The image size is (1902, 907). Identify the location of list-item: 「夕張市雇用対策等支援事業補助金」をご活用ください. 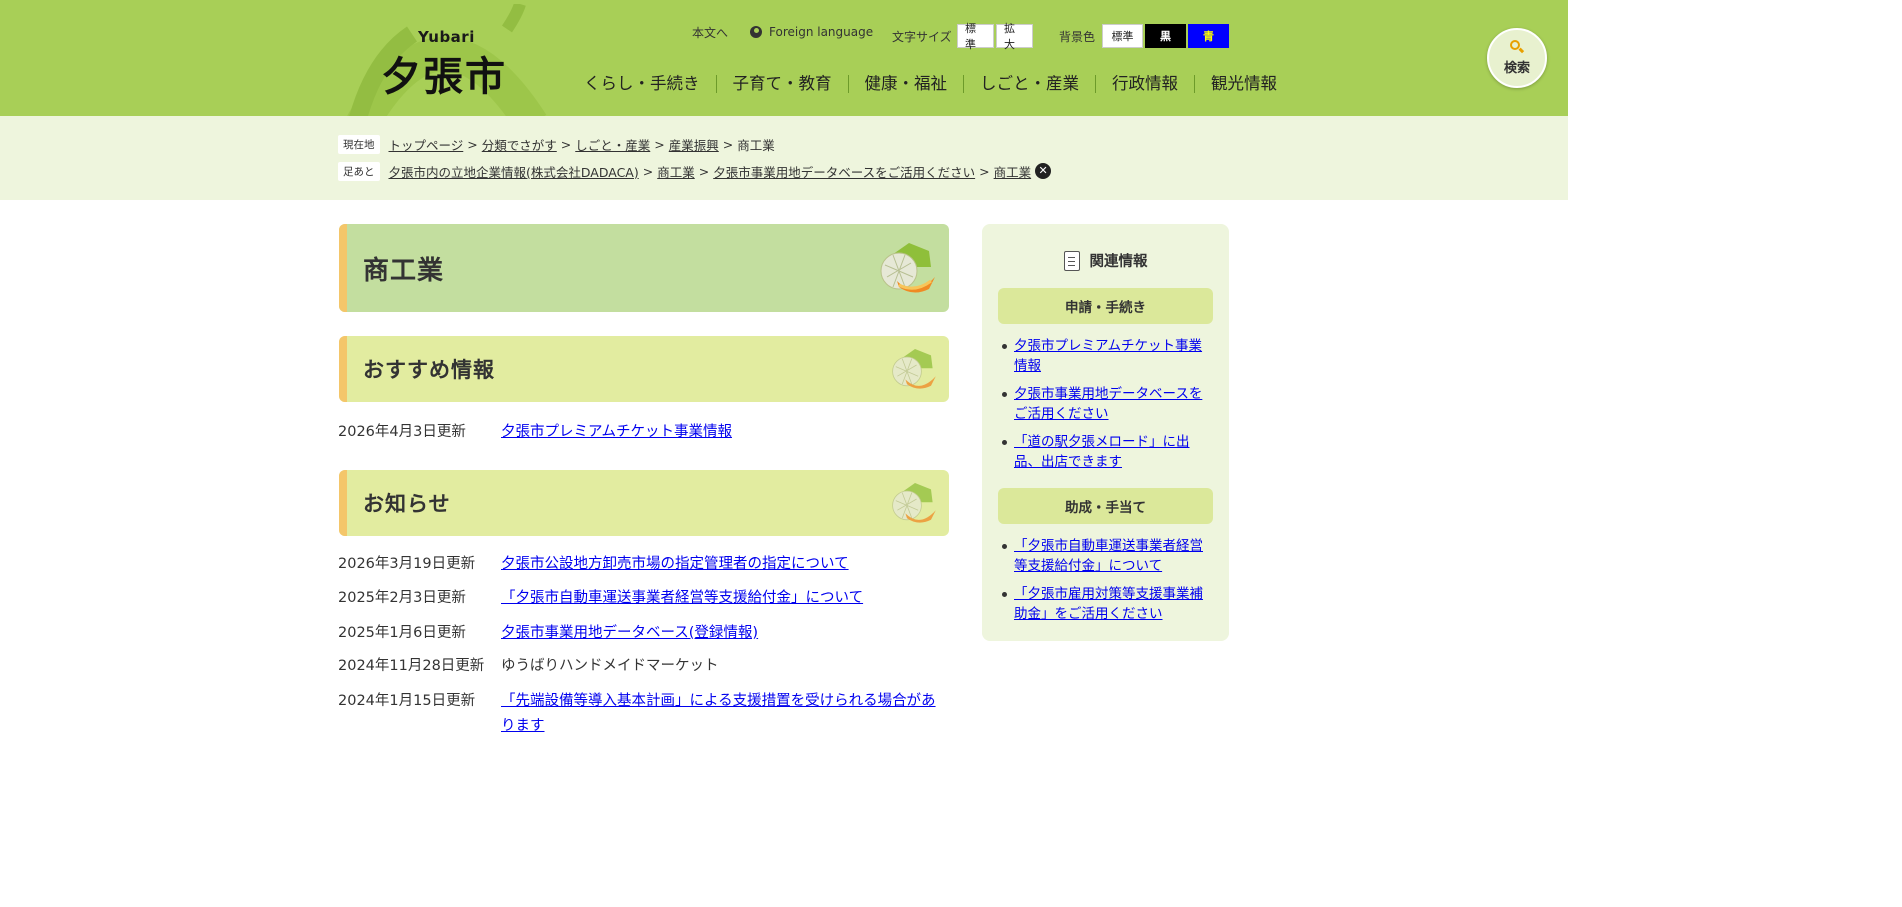
(1105, 604).